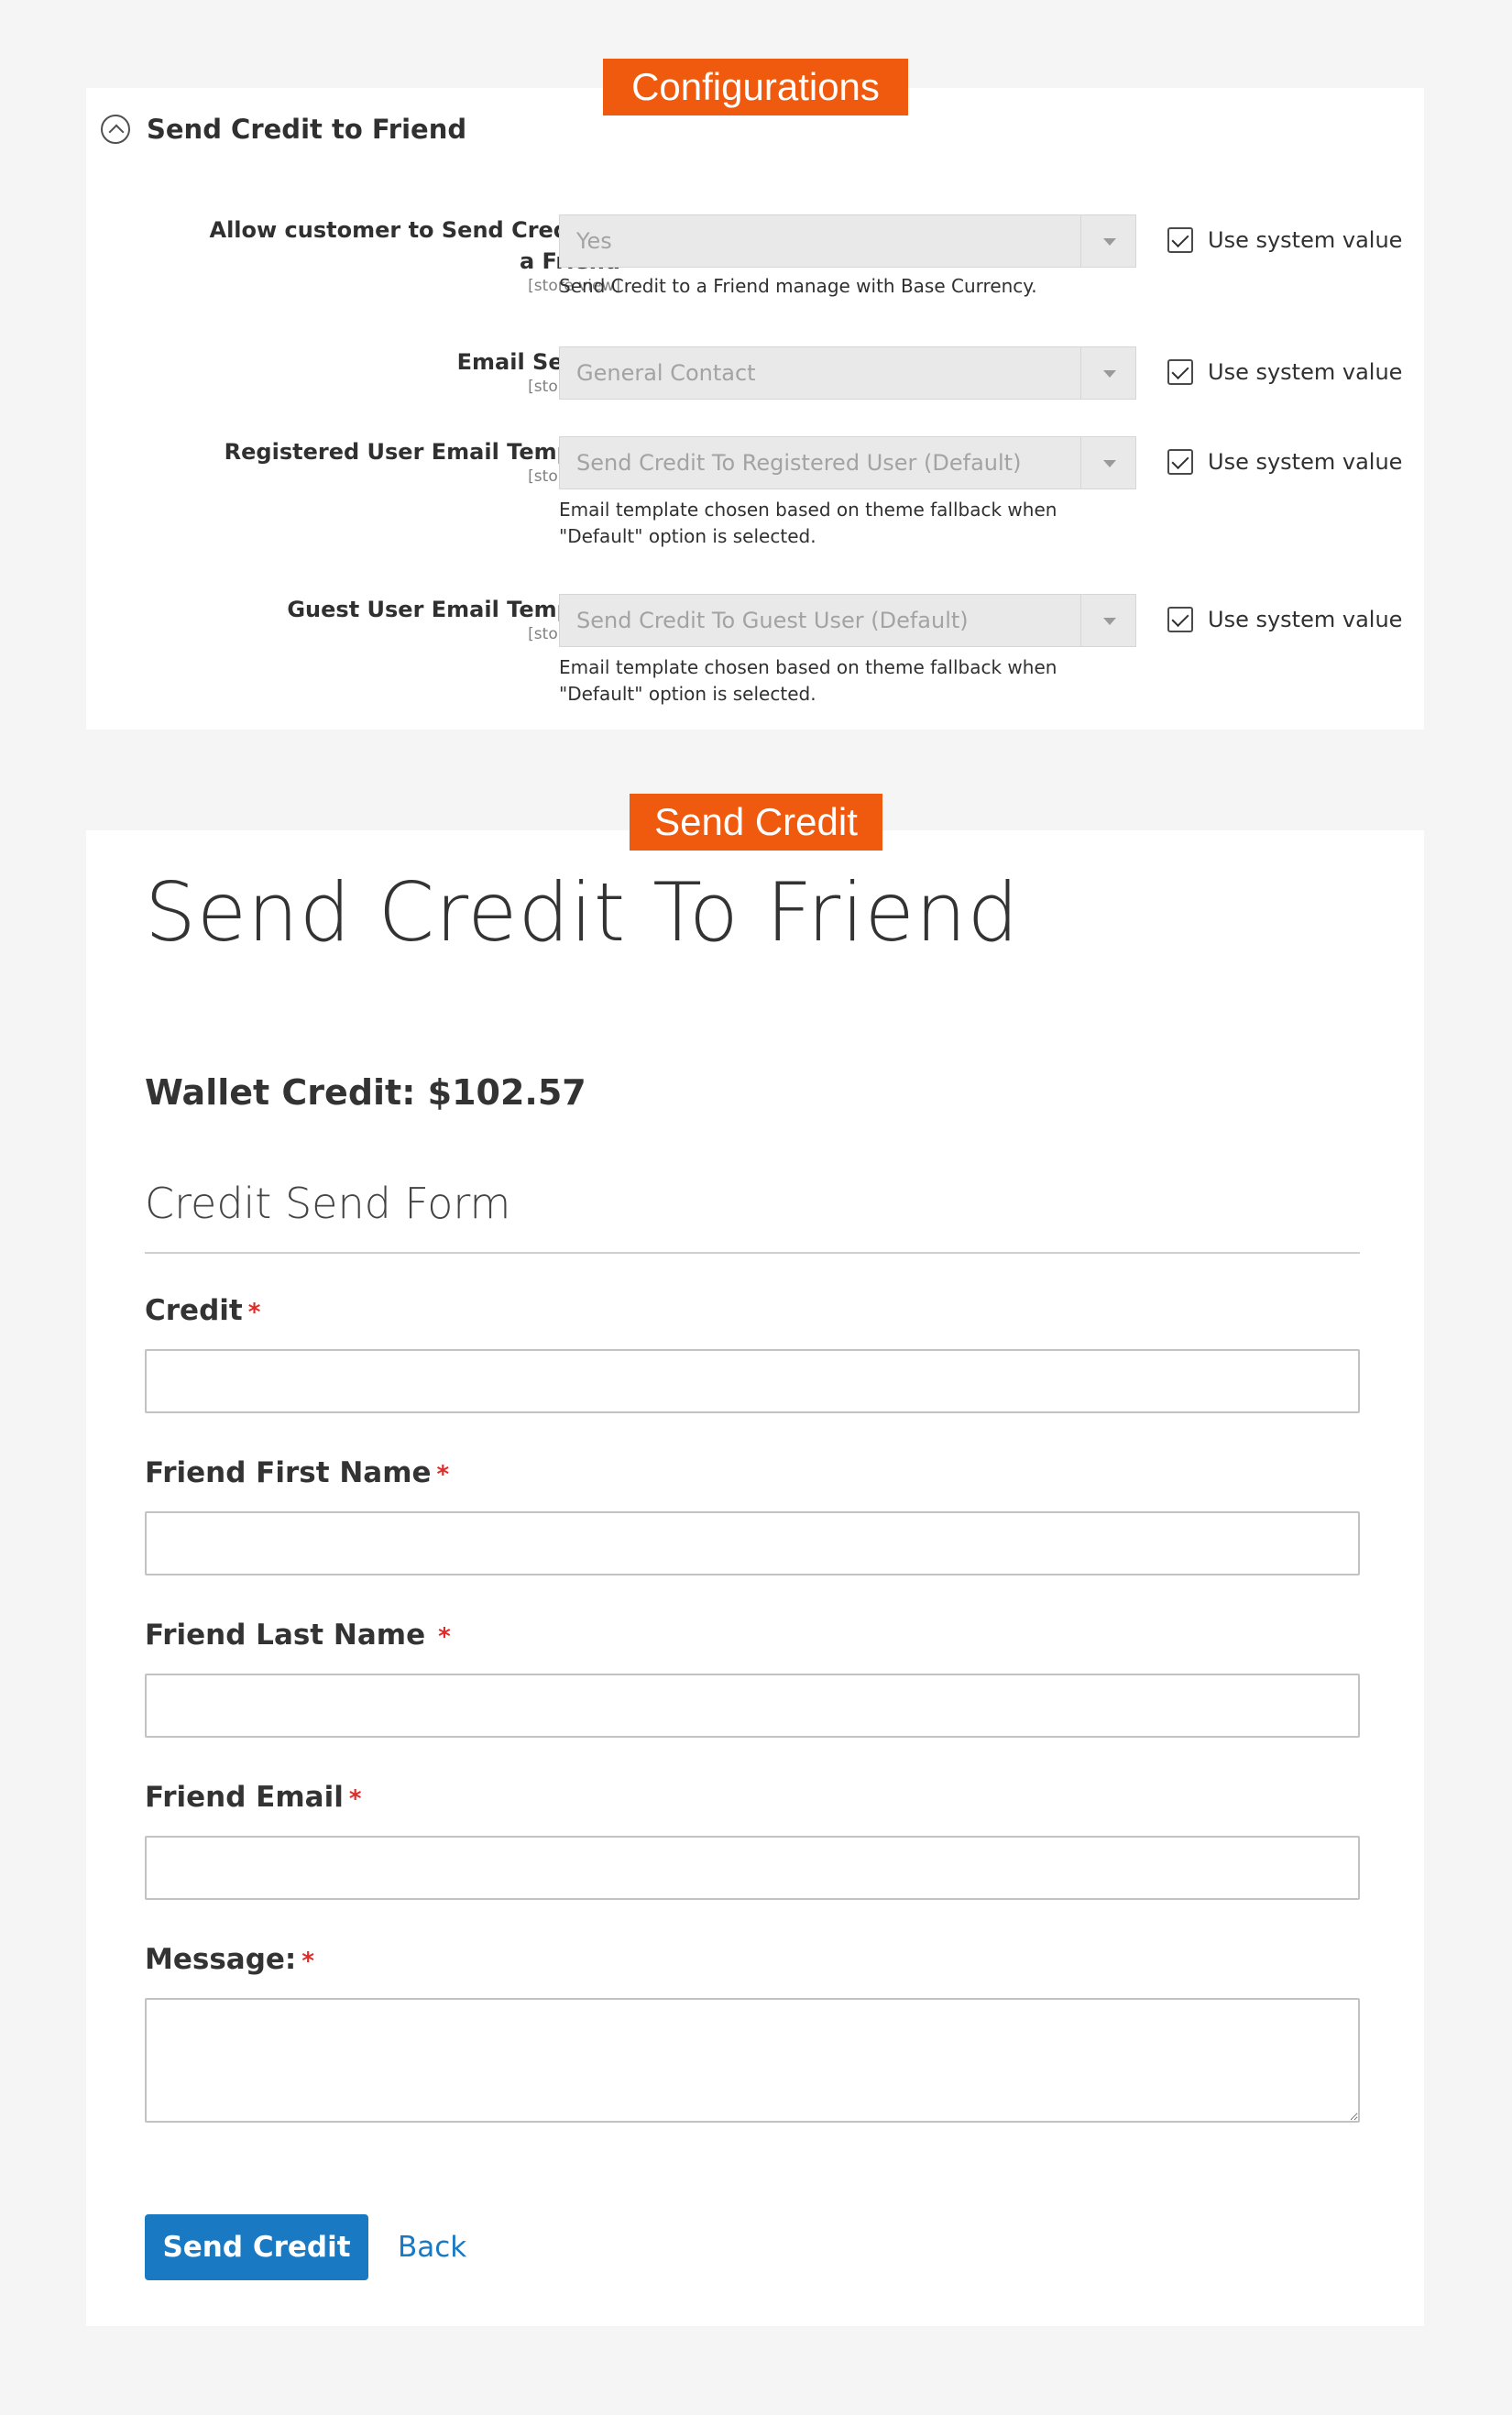  Describe the element at coordinates (221, 1959) in the screenshot. I see `message-label-text: Message:` at that location.